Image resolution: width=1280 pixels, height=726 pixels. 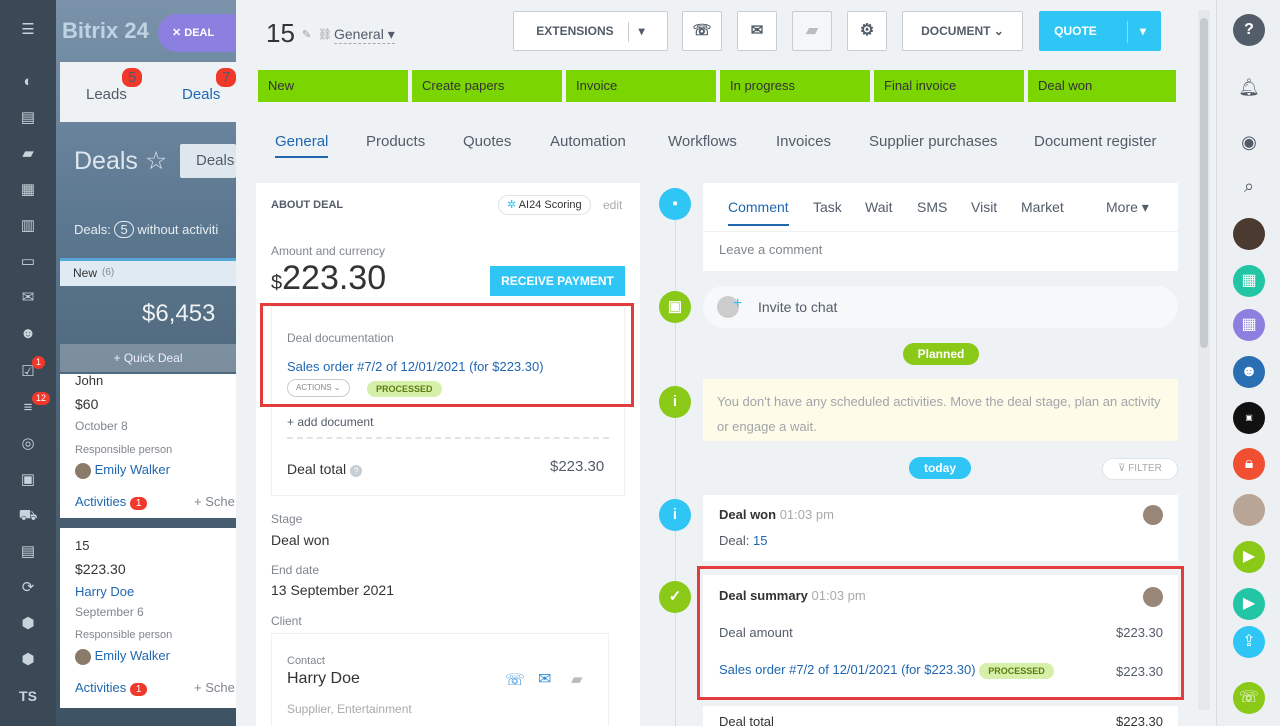 I want to click on today-badge: today, so click(x=940, y=468).